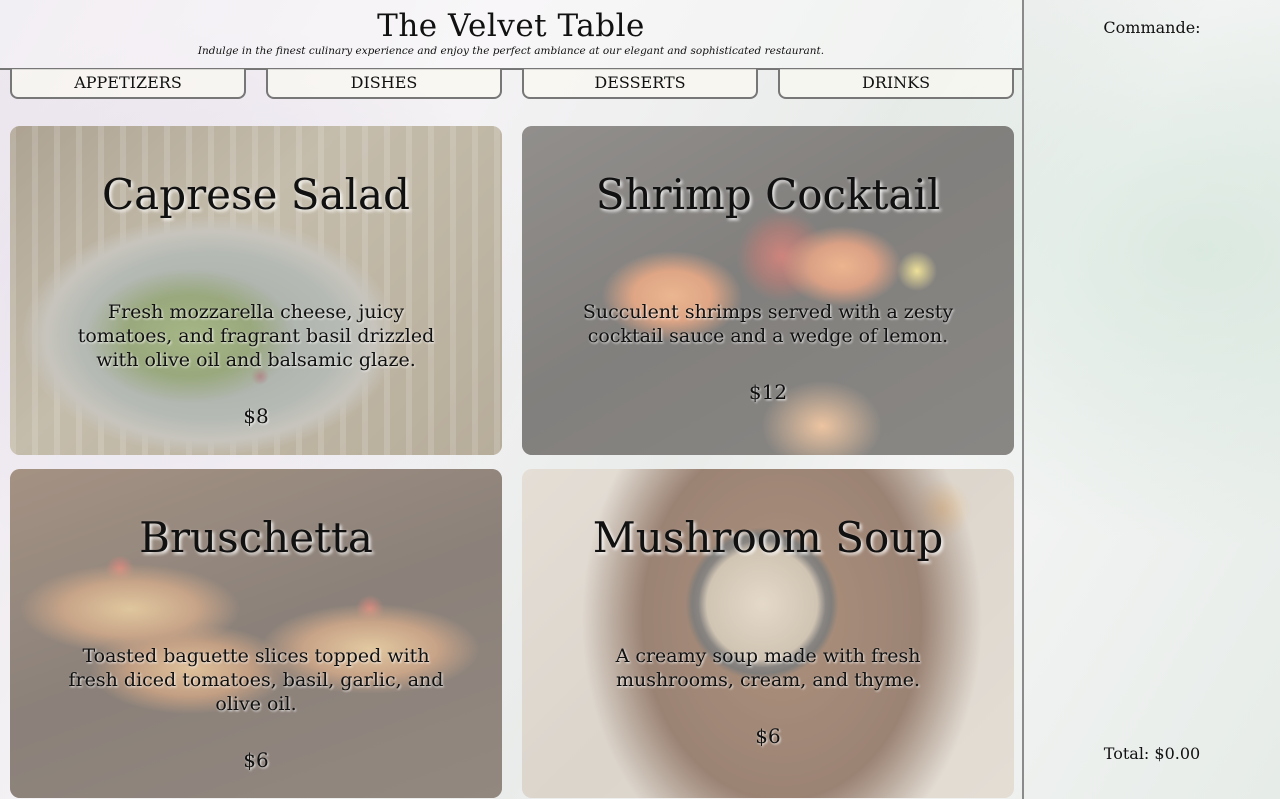 The height and width of the screenshot is (799, 1280). Describe the element at coordinates (640, 84) in the screenshot. I see `tab-desserts: DESSERTS` at that location.